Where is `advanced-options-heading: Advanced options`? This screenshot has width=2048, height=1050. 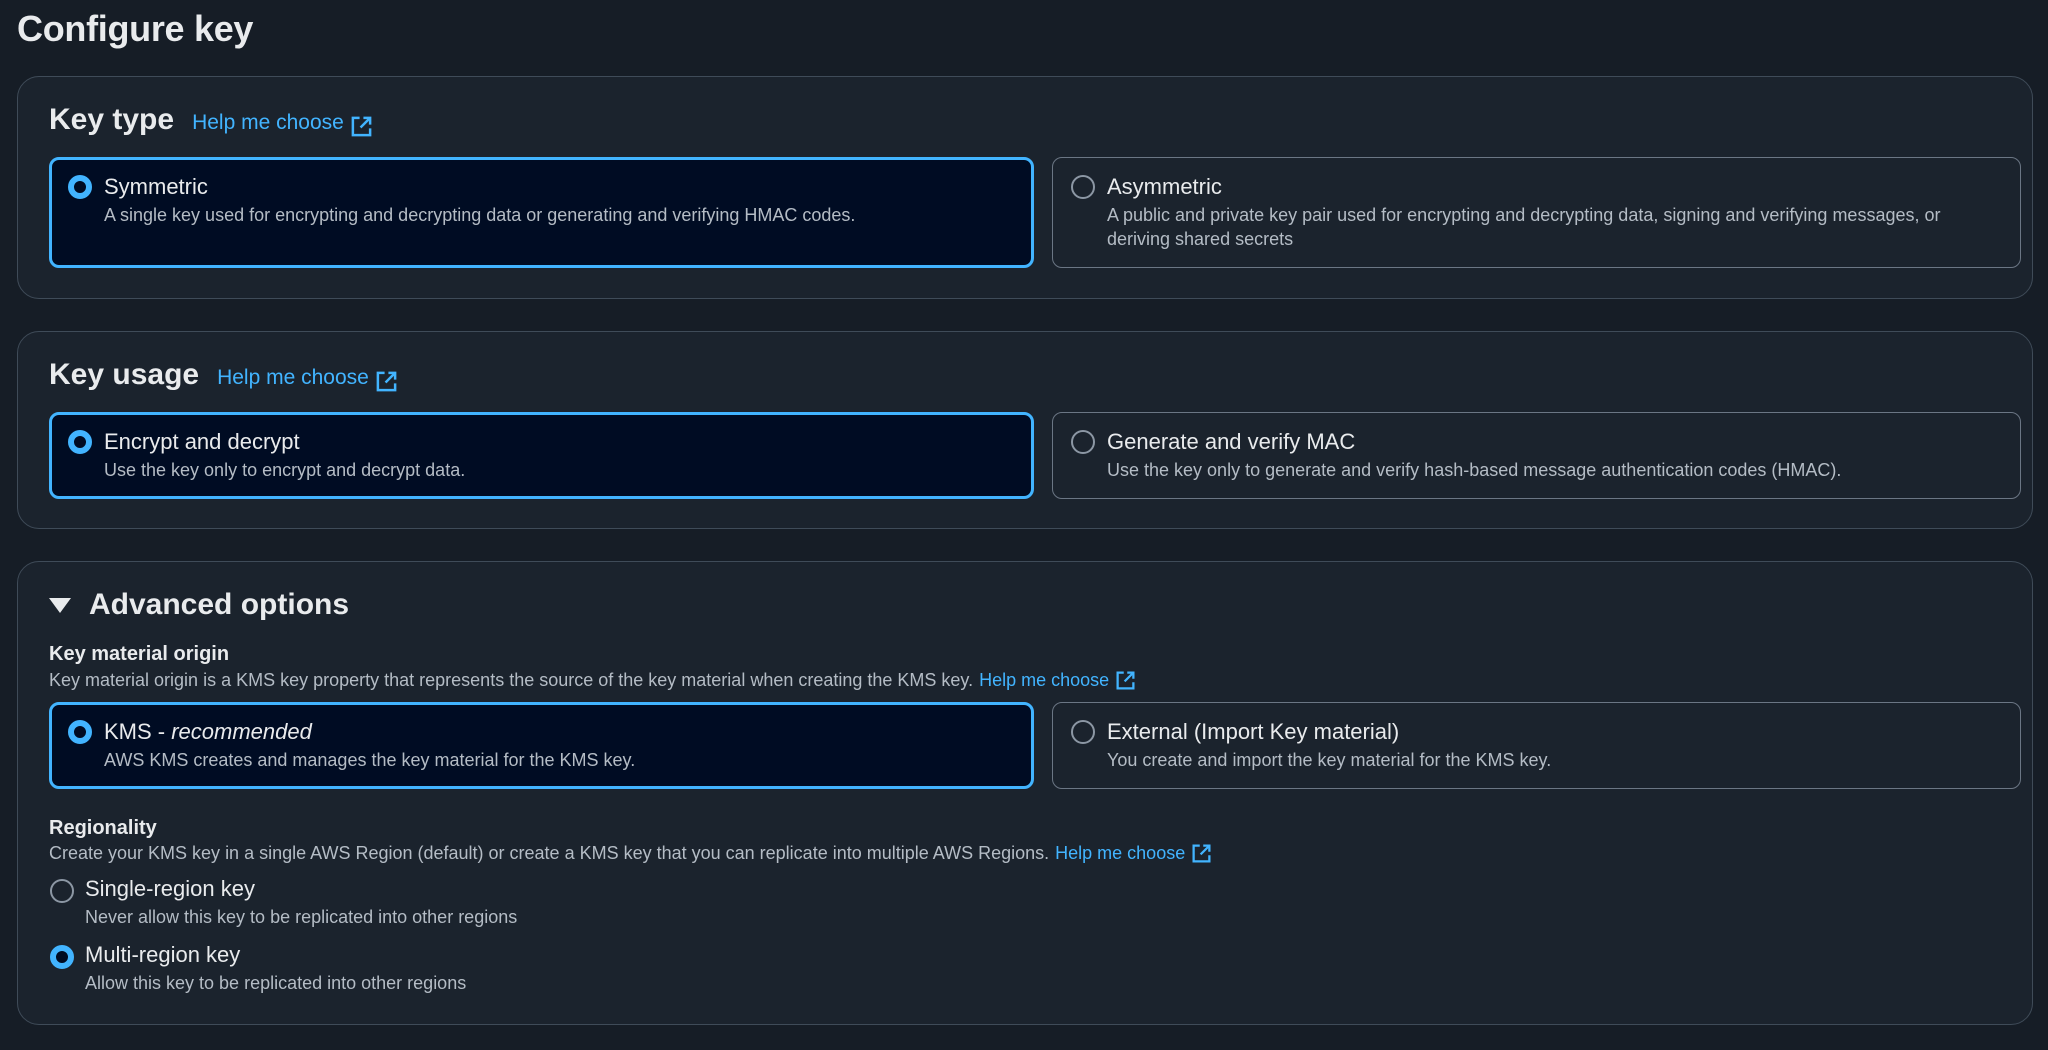
advanced-options-heading: Advanced options is located at coordinates (219, 604).